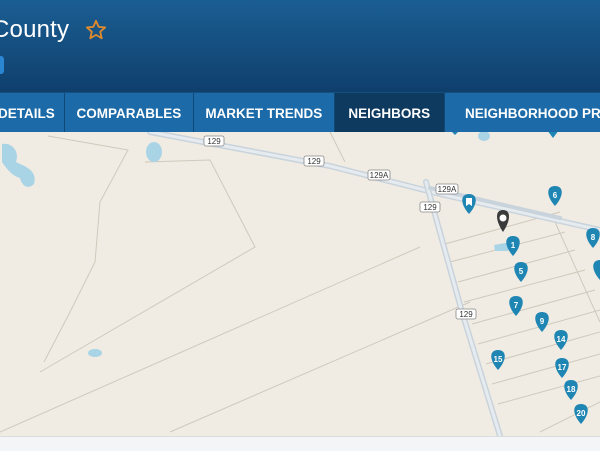 This screenshot has width=600, height=451. I want to click on marker-number: 9, so click(542, 321).